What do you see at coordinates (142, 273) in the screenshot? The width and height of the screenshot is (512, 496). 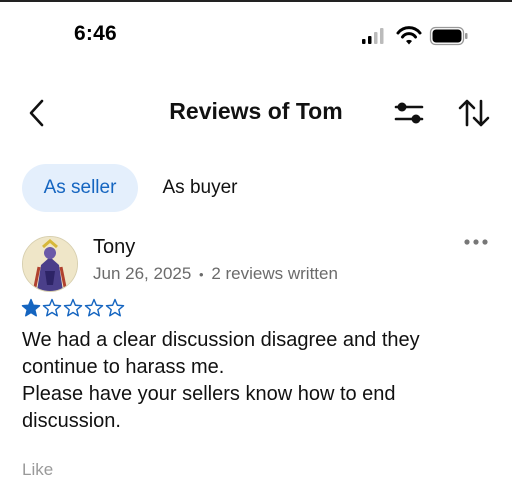 I see `review-date: Jun 26, 2025` at bounding box center [142, 273].